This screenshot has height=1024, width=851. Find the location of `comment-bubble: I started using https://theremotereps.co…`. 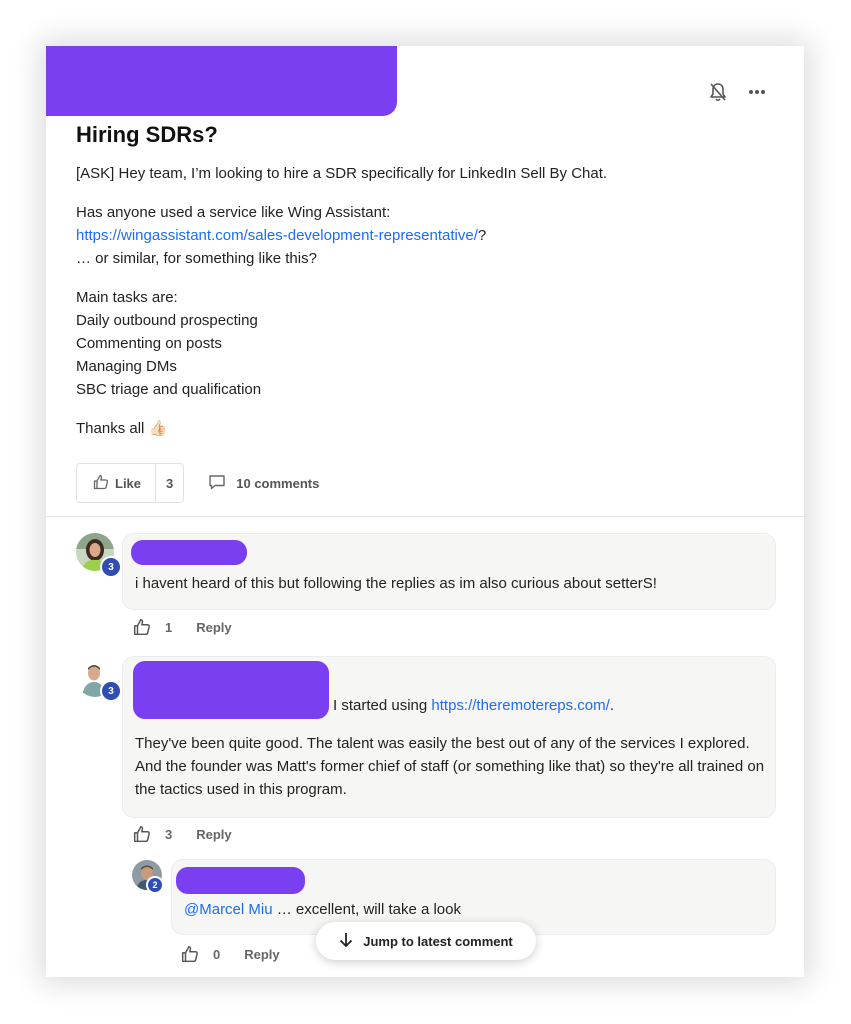

comment-bubble: I started using https://theremotereps.co… is located at coordinates (449, 737).